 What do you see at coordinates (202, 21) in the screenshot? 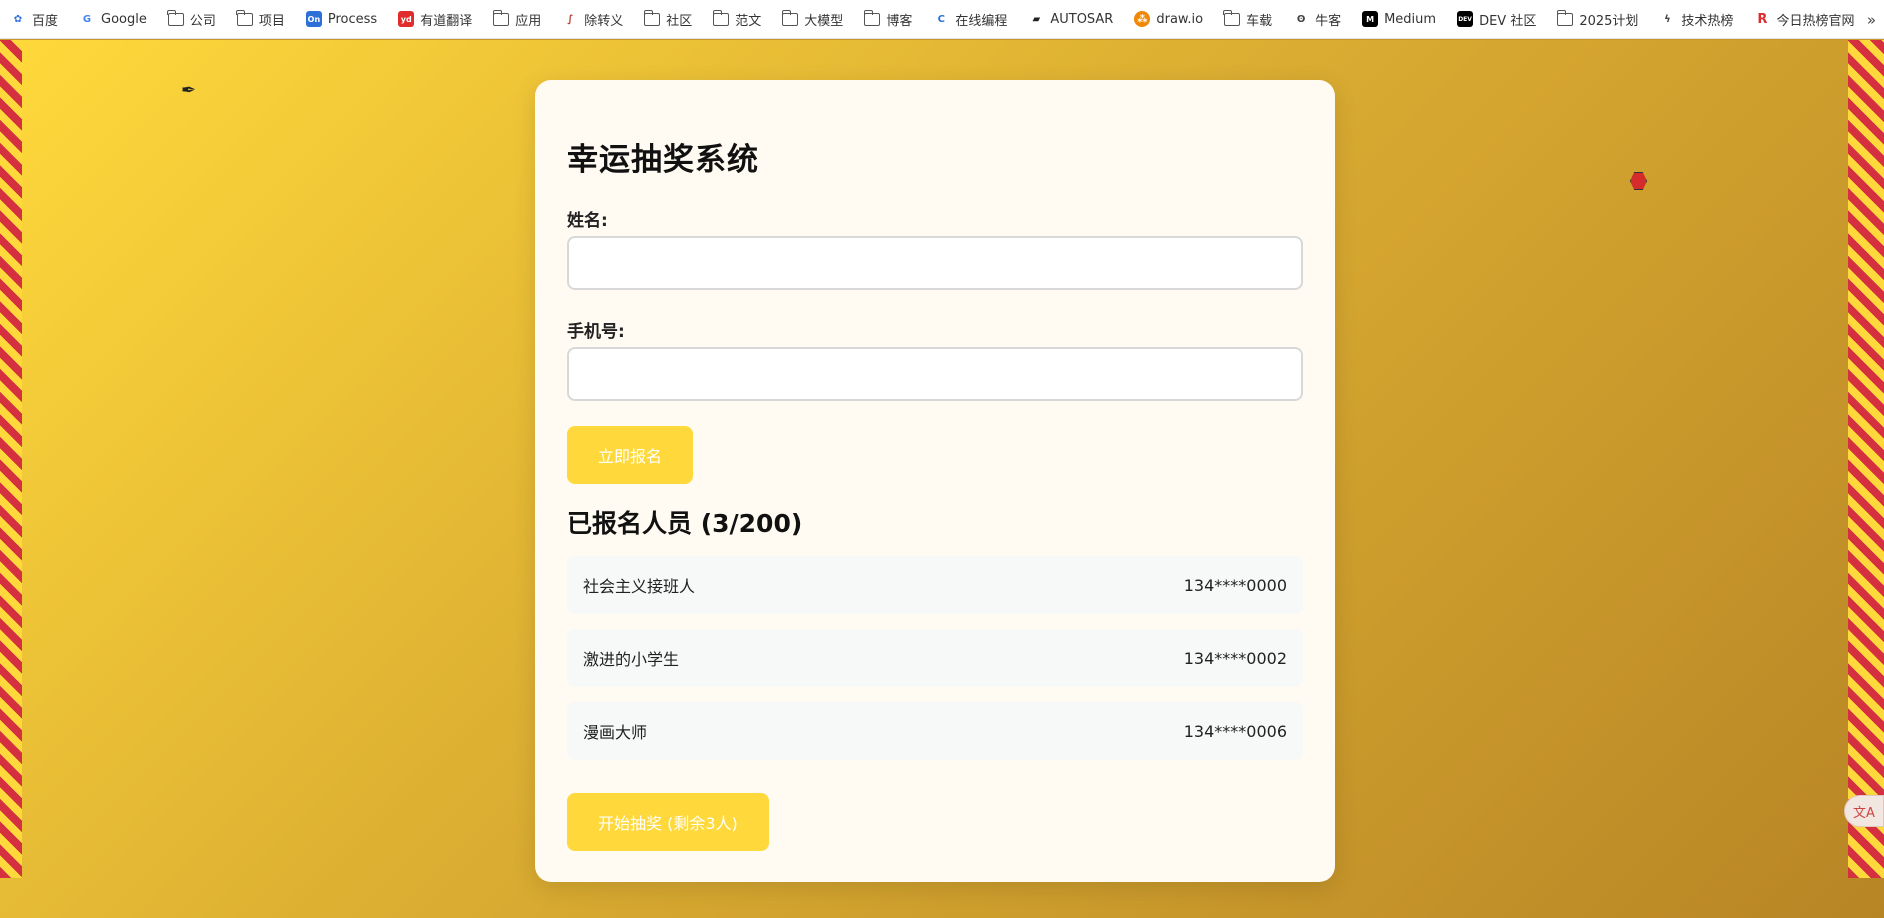
I see `bookmark-label: 公司` at bounding box center [202, 21].